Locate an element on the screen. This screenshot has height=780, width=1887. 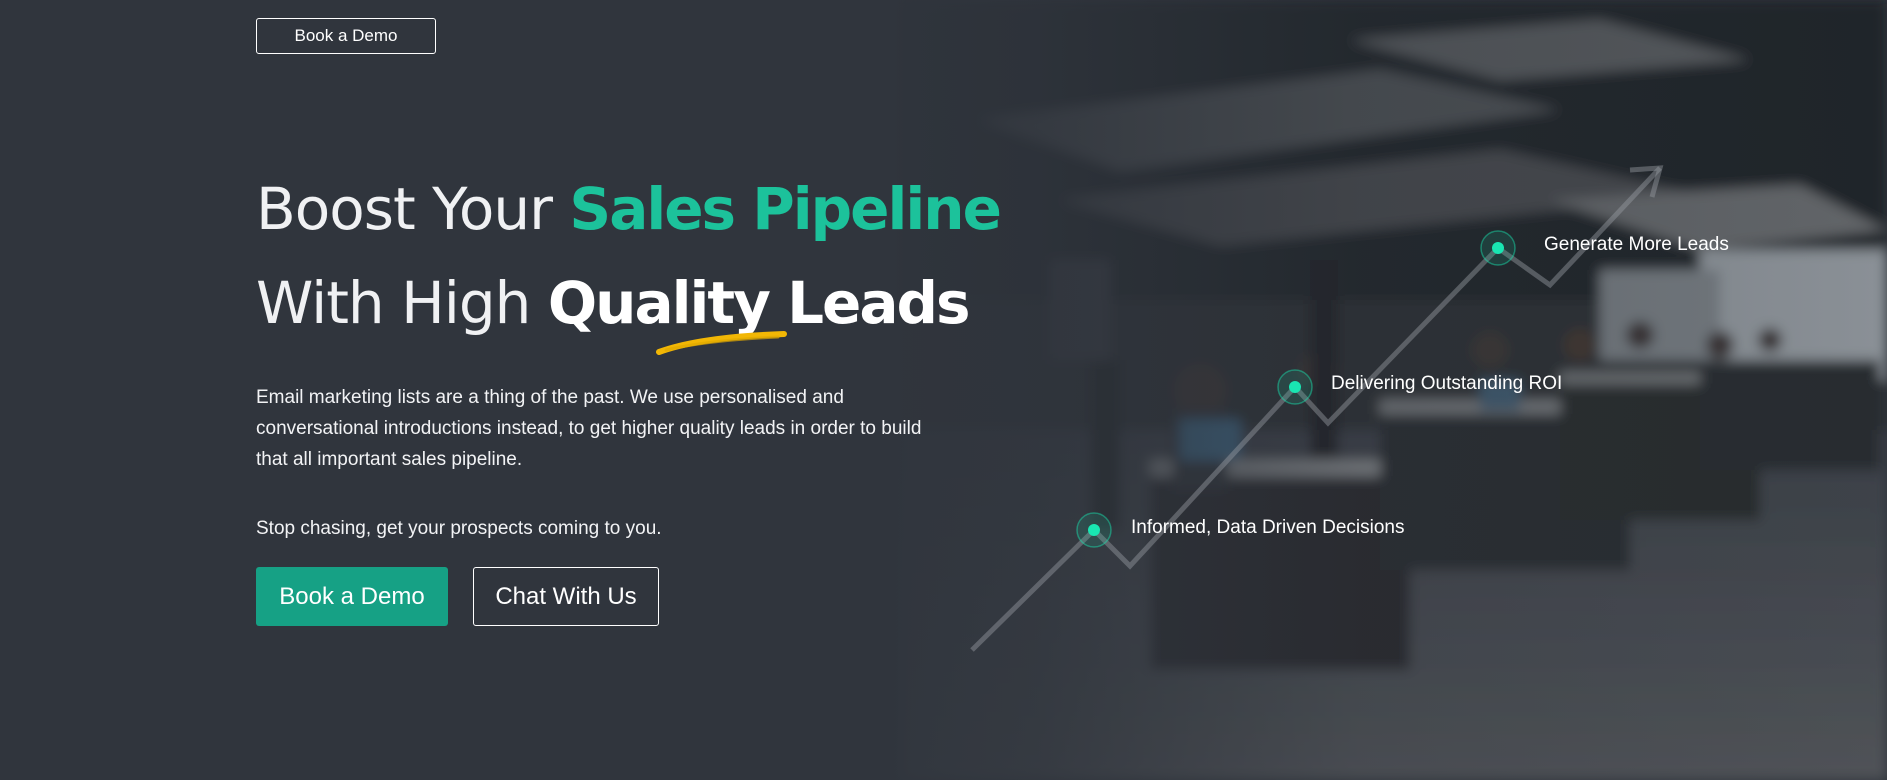
book-demo-button: Book a Demo is located at coordinates (352, 596).